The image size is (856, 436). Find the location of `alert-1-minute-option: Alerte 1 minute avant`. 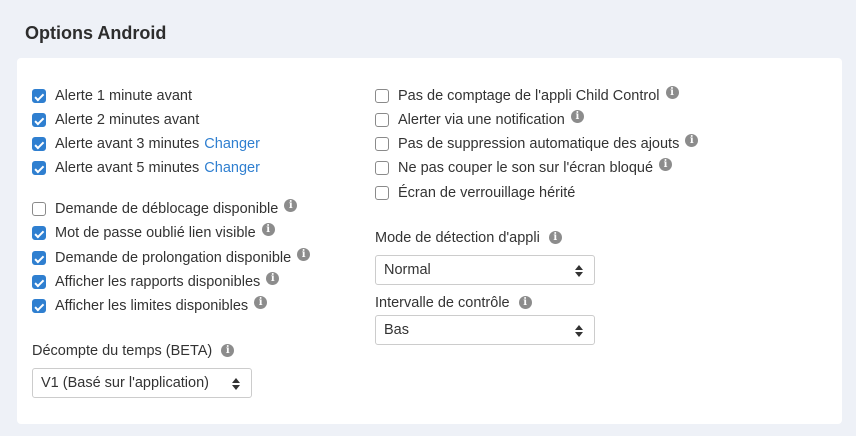

alert-1-minute-option: Alerte 1 minute avant is located at coordinates (112, 96).